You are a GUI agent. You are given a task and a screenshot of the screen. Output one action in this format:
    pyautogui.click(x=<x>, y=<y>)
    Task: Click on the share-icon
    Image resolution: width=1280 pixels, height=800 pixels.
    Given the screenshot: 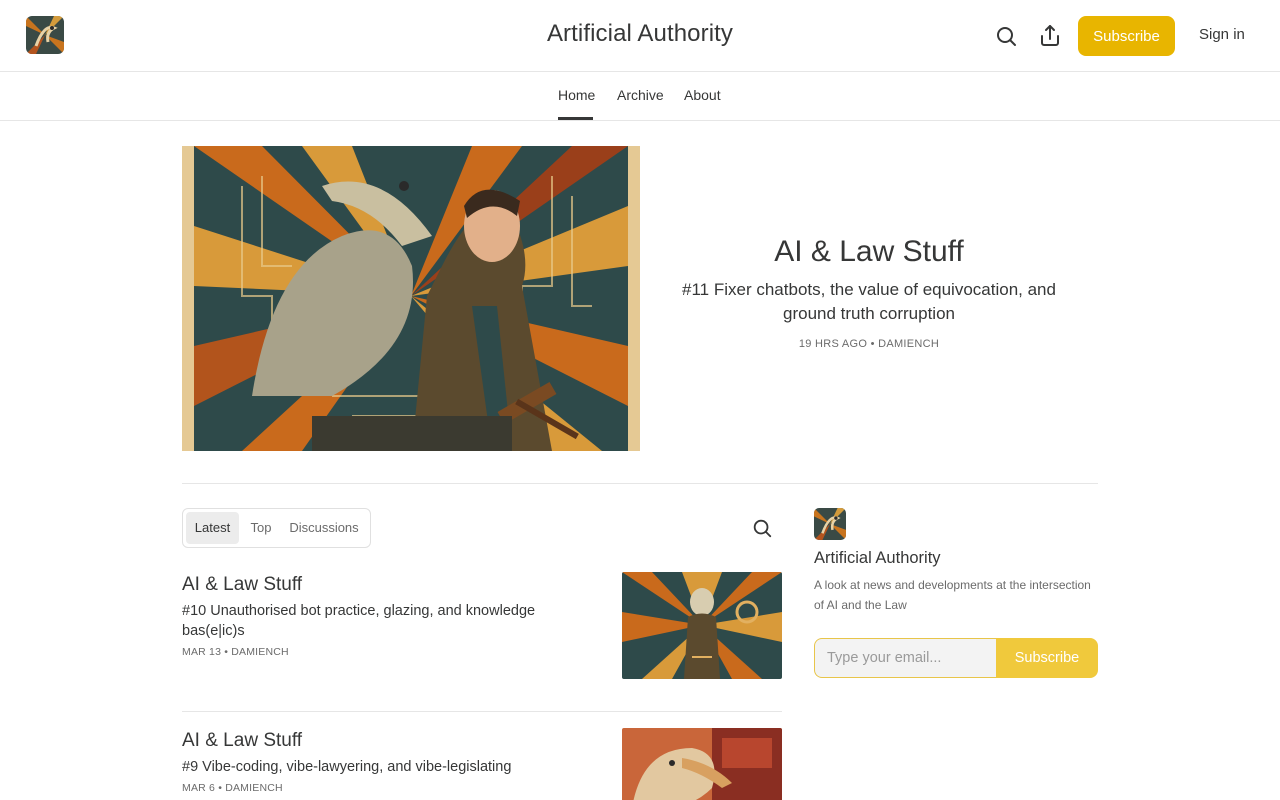 What is the action you would take?
    pyautogui.click(x=1050, y=36)
    